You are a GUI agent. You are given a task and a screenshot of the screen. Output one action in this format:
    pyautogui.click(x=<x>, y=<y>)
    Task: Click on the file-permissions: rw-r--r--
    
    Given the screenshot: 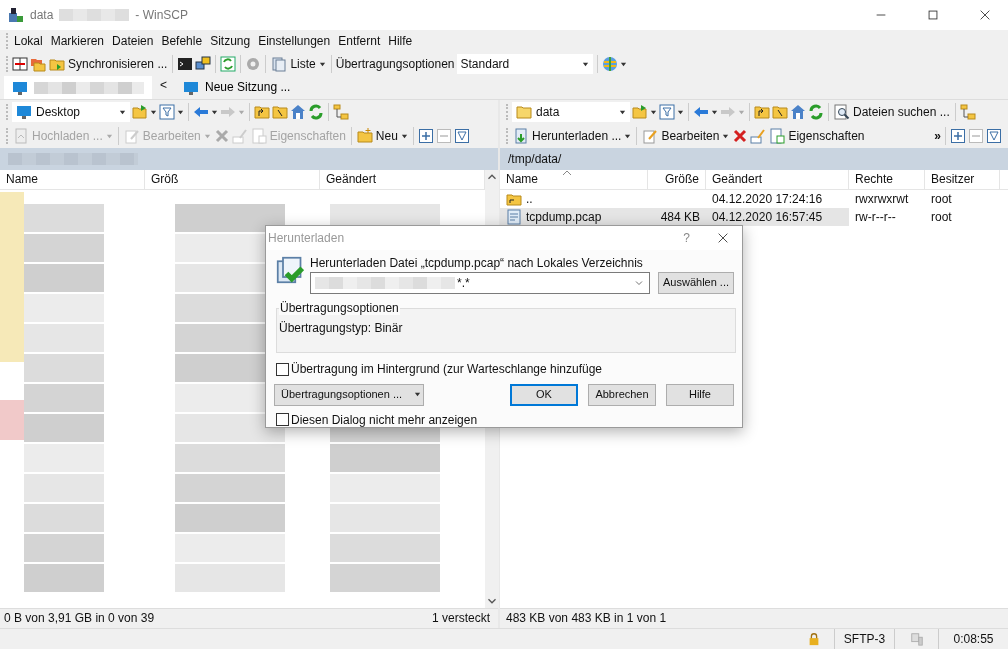 What is the action you would take?
    pyautogui.click(x=875, y=217)
    